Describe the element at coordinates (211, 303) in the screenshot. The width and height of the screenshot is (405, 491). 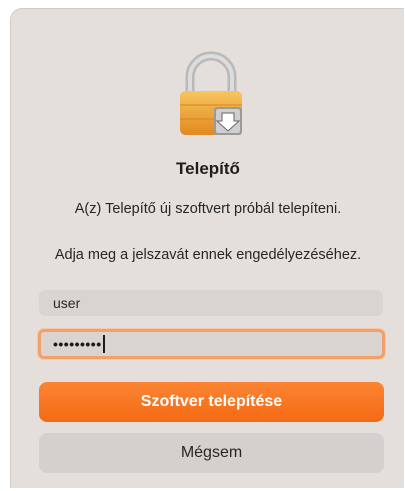
I see `username-field: user` at that location.